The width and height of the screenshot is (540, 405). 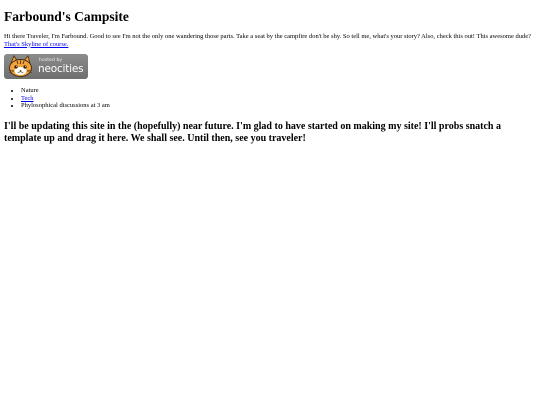 I want to click on page-title: Farbound's Campsite, so click(x=66, y=16).